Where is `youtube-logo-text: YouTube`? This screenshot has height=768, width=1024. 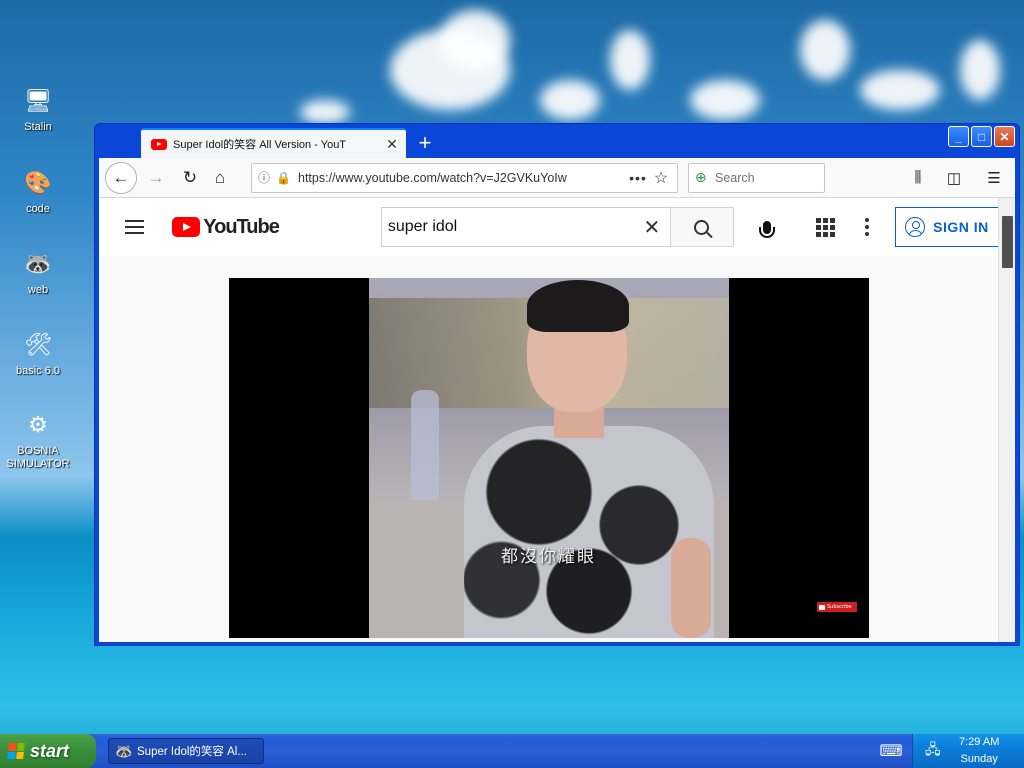 youtube-logo-text: YouTube is located at coordinates (241, 226).